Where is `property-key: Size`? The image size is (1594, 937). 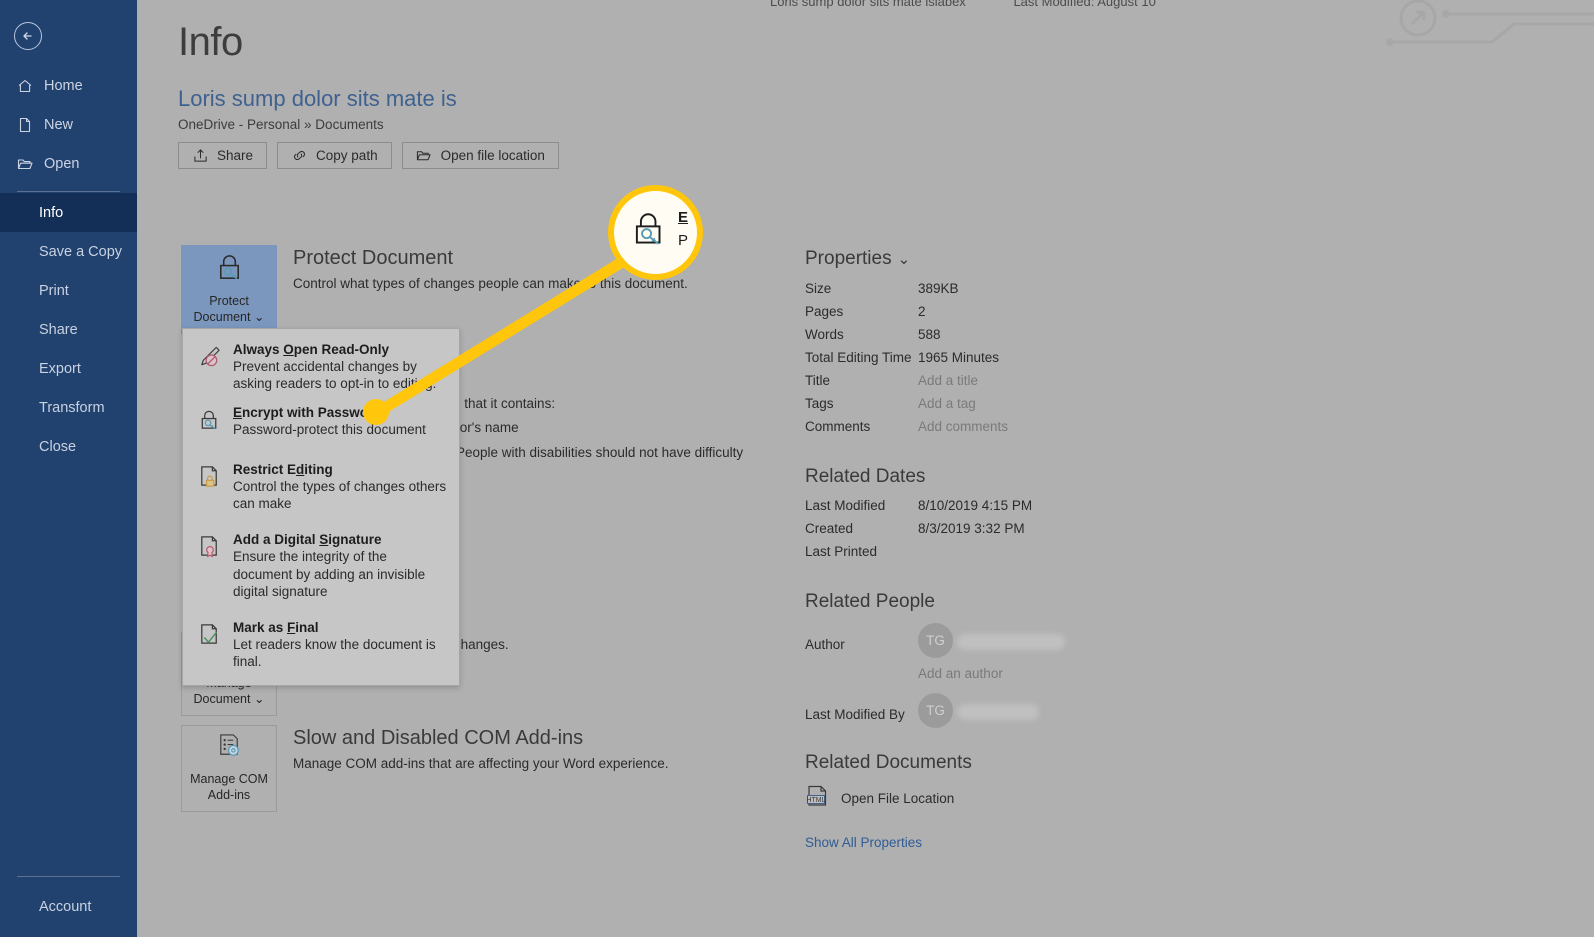
property-key: Size is located at coordinates (818, 288).